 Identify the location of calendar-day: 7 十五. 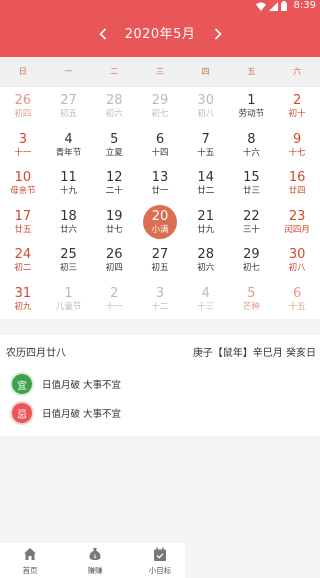
(206, 145).